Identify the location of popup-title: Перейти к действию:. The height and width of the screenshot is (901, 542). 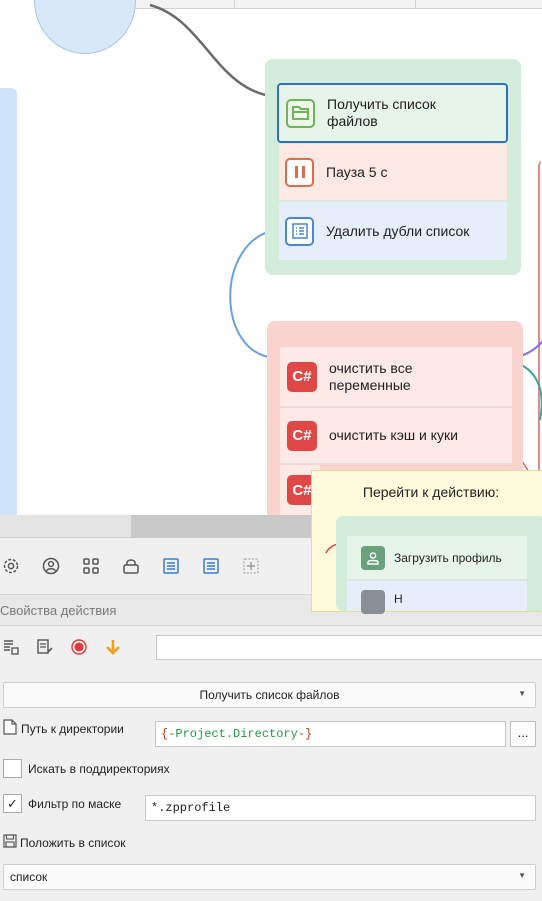
(431, 492).